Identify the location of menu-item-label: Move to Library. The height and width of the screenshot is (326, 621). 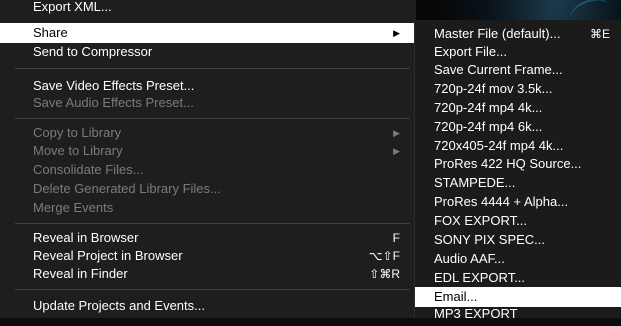
(78, 150).